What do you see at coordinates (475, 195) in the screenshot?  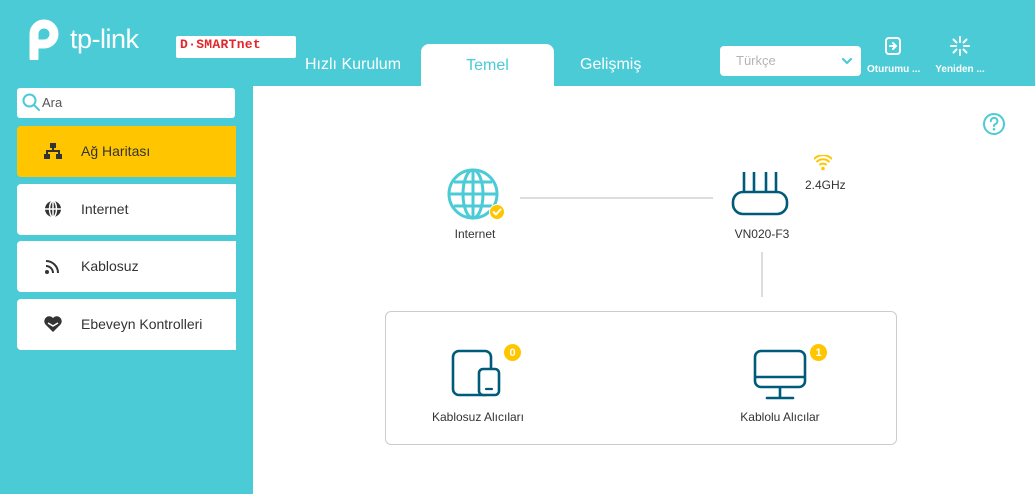 I see `internet-node` at bounding box center [475, 195].